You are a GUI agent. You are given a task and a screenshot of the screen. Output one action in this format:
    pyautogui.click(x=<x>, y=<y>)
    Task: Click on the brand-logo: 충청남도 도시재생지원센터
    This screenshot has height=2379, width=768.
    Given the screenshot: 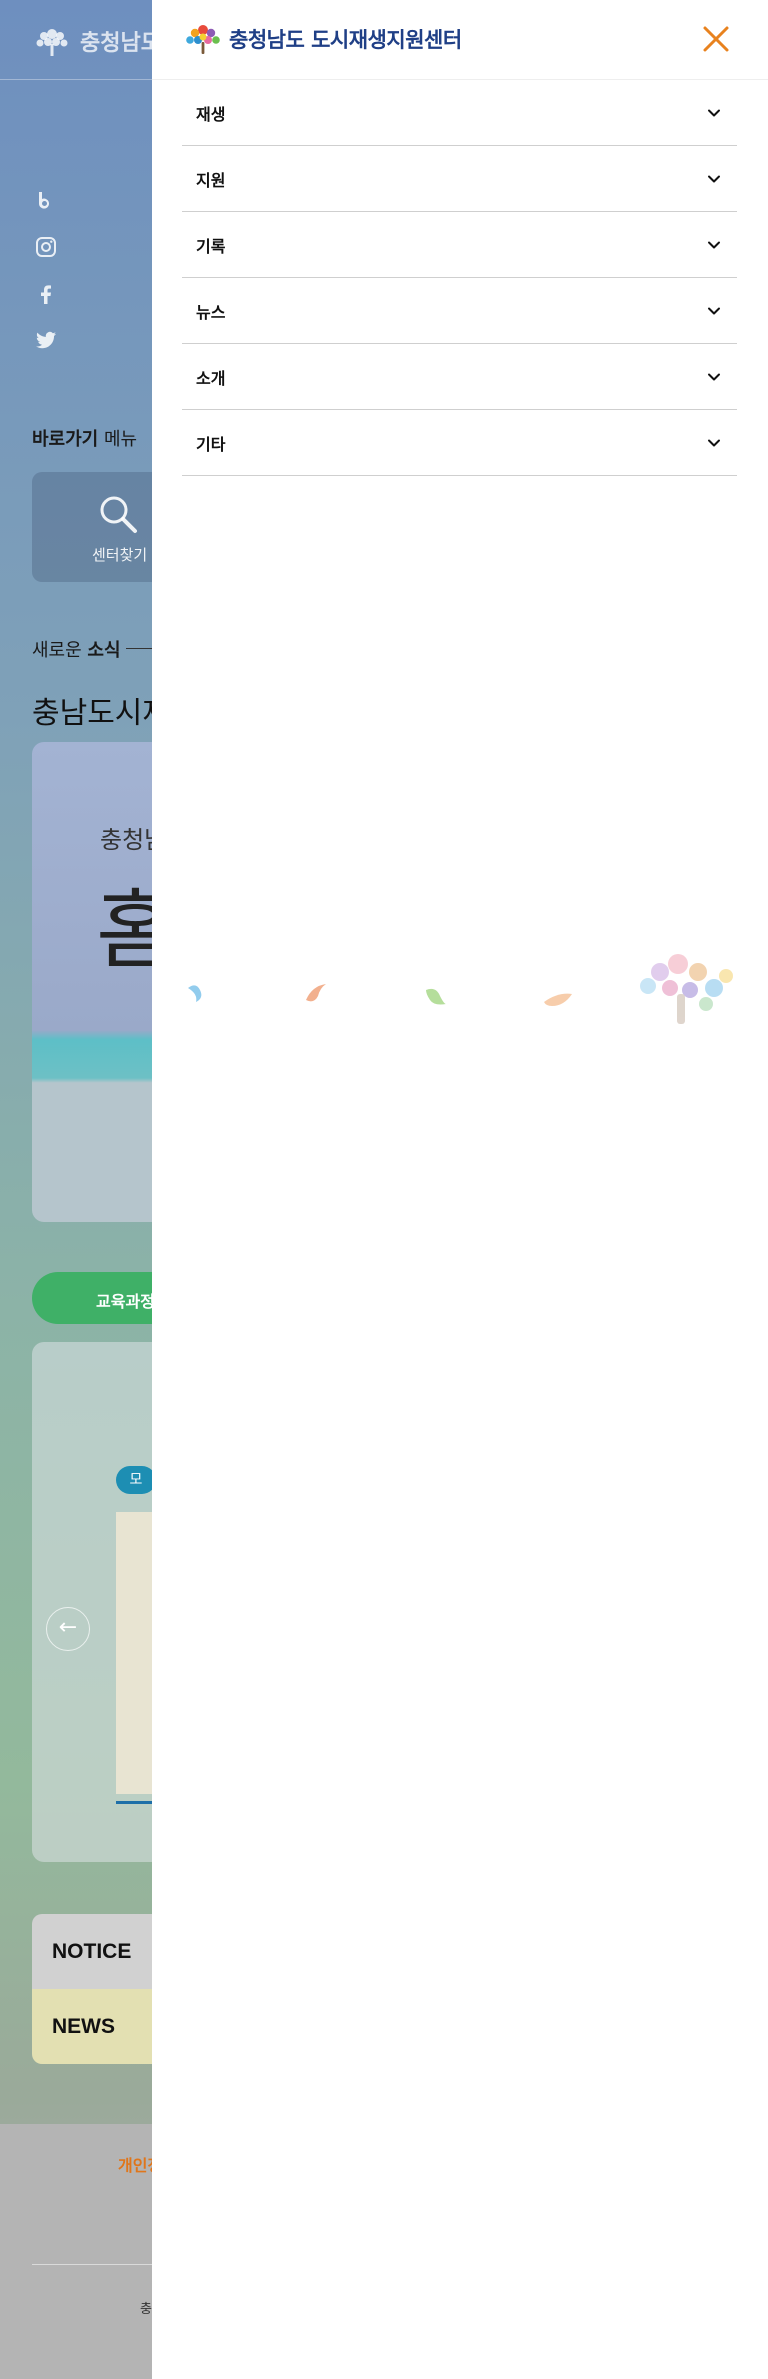 What is the action you would take?
    pyautogui.click(x=322, y=39)
    